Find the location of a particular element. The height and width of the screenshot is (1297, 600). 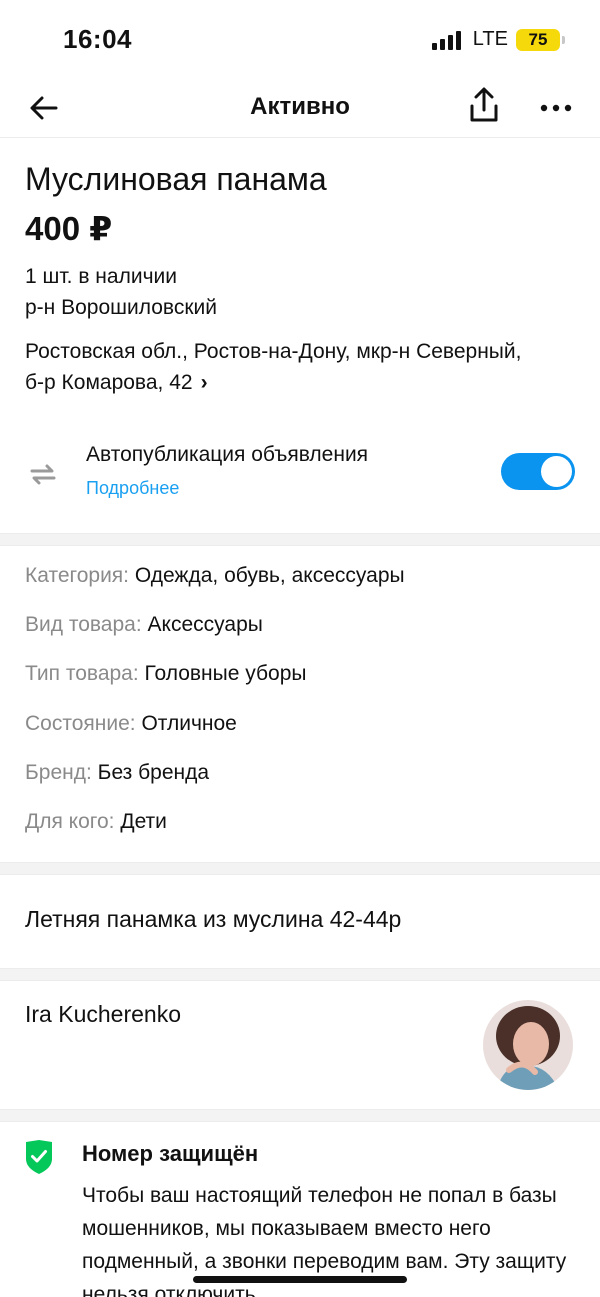

listing-price: 400 ₽ is located at coordinates (69, 228).